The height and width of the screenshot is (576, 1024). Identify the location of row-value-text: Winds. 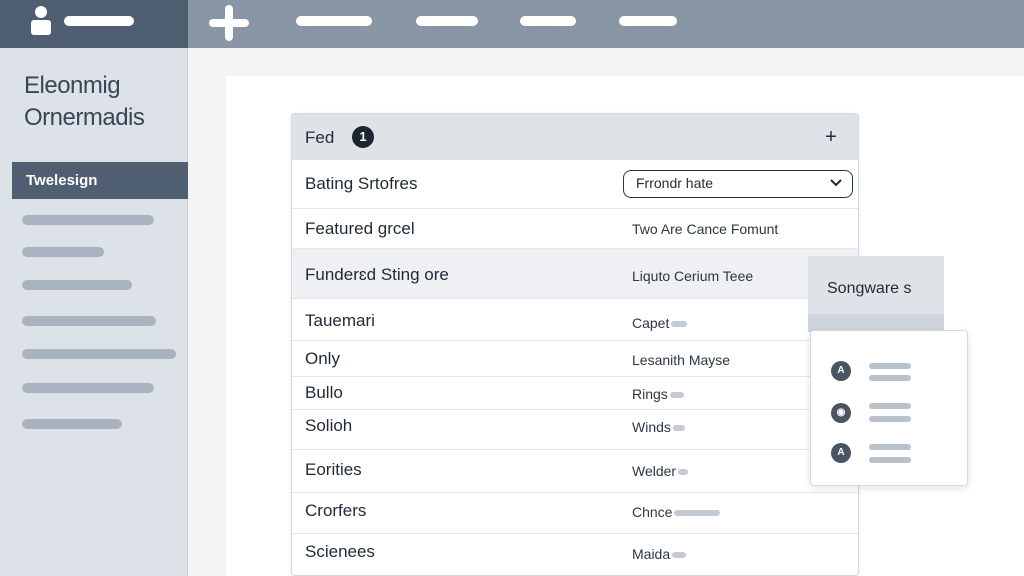
(651, 427).